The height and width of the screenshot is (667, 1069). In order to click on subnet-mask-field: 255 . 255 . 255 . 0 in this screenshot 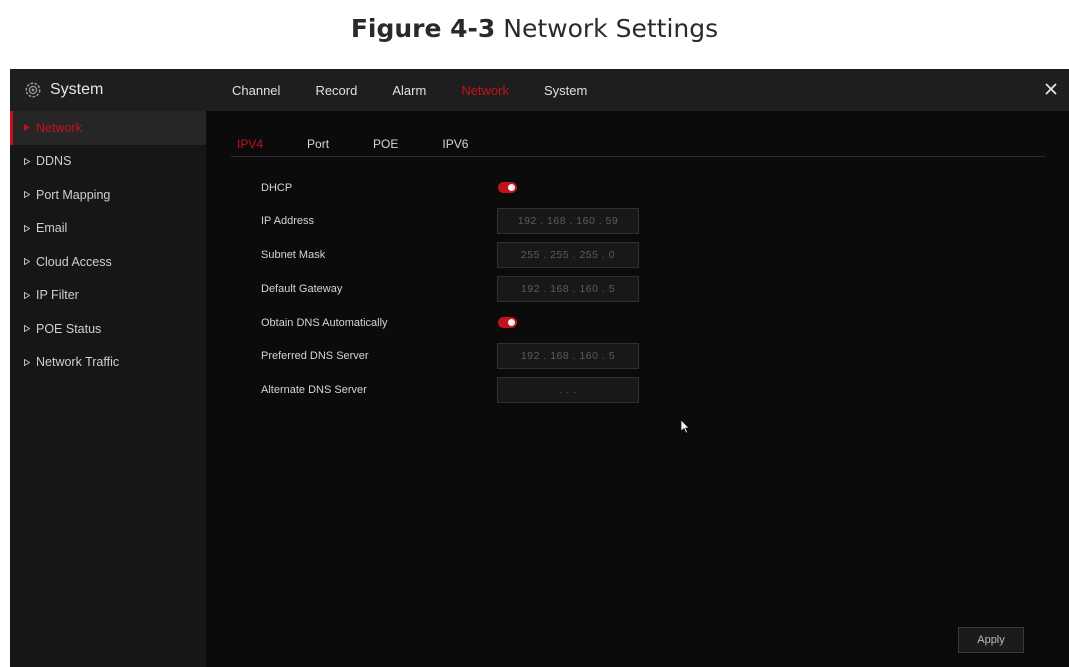, I will do `click(568, 255)`.